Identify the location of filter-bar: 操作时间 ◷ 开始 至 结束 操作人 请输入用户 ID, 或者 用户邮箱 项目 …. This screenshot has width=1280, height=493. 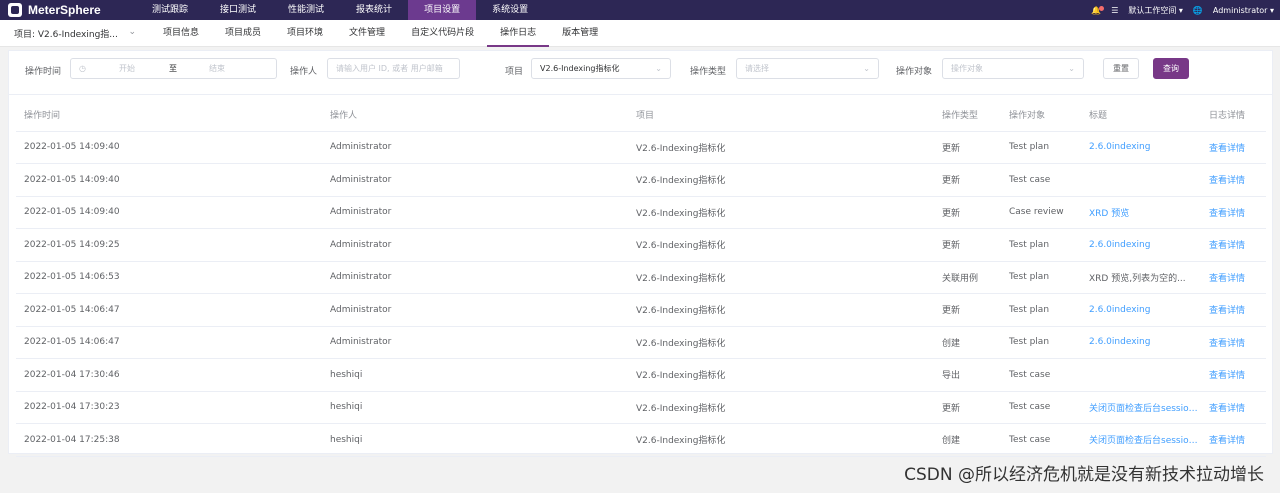
(640, 73).